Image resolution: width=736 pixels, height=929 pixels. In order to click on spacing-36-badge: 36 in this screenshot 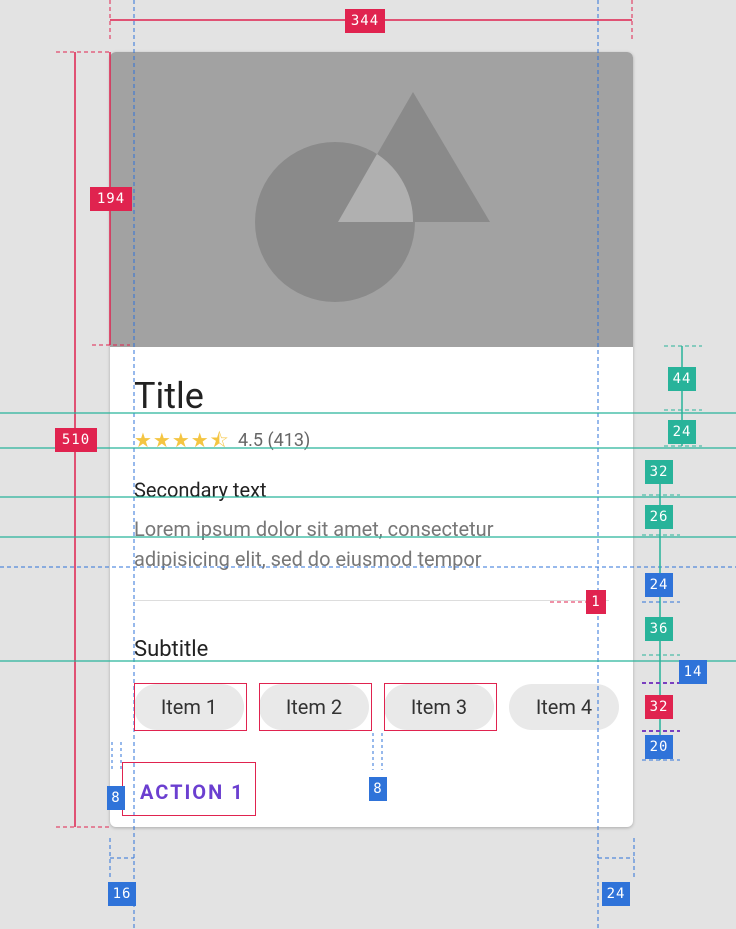, I will do `click(659, 629)`.